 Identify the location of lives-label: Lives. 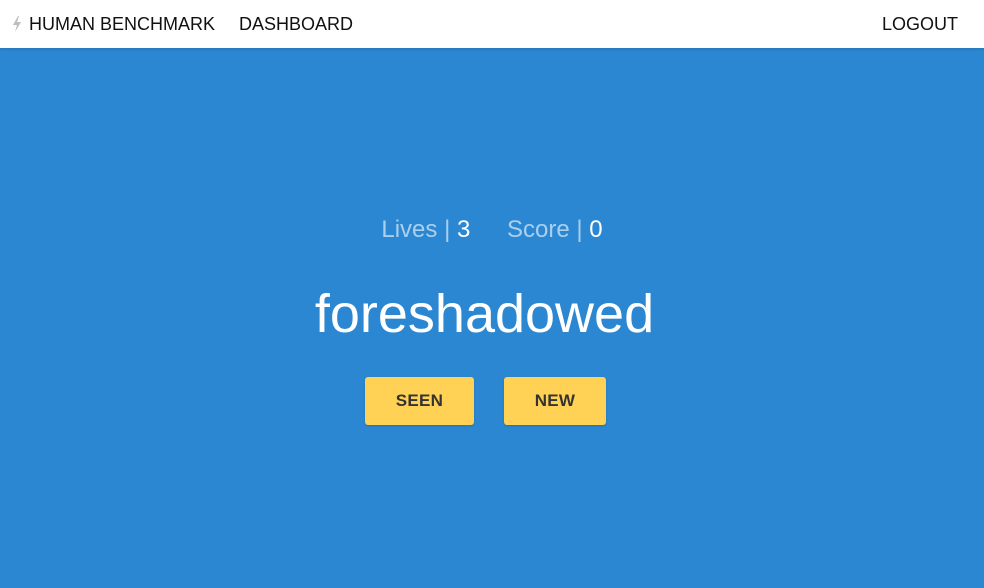
(409, 229).